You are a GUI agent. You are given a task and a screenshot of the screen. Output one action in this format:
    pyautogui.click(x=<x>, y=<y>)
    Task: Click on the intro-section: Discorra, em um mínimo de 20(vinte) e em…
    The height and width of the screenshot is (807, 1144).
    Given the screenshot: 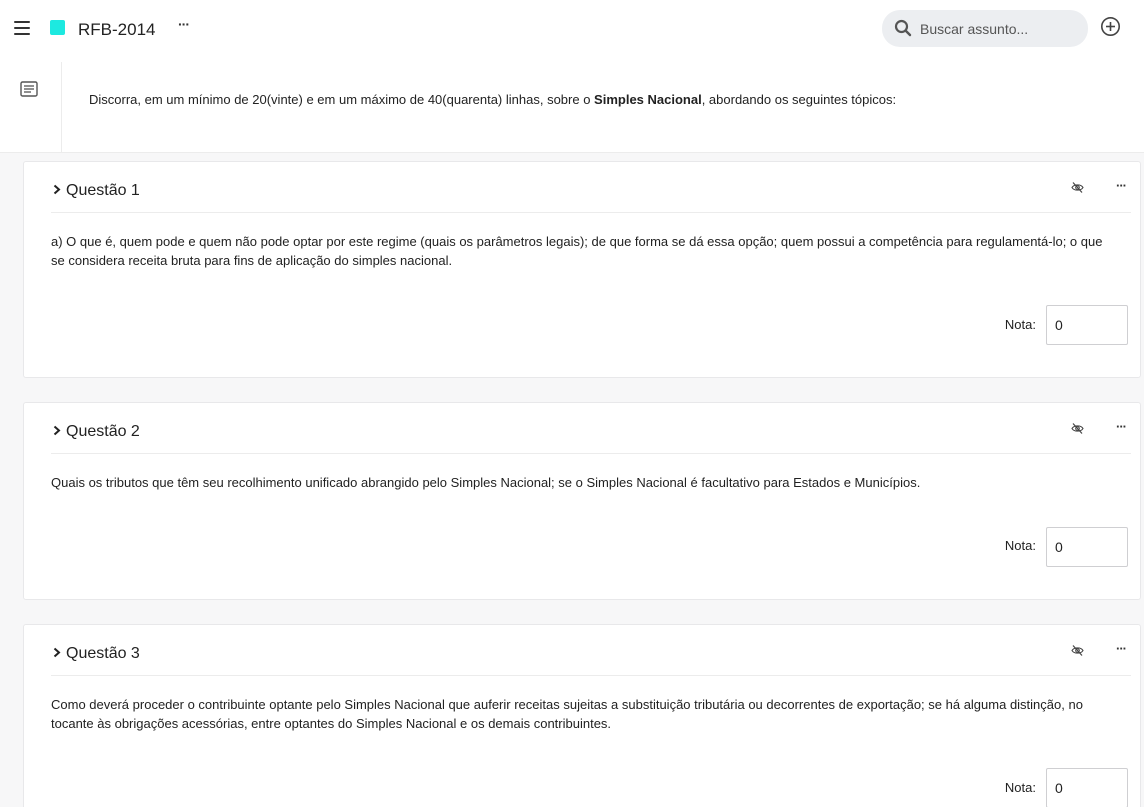 What is the action you would take?
    pyautogui.click(x=572, y=107)
    